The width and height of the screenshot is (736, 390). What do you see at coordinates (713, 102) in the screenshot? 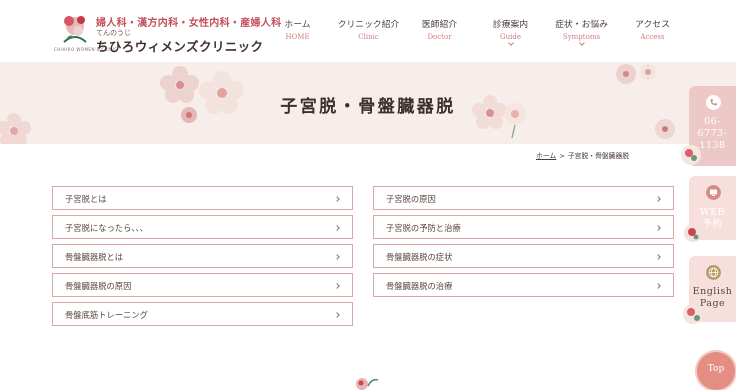
I see `phone-icon` at bounding box center [713, 102].